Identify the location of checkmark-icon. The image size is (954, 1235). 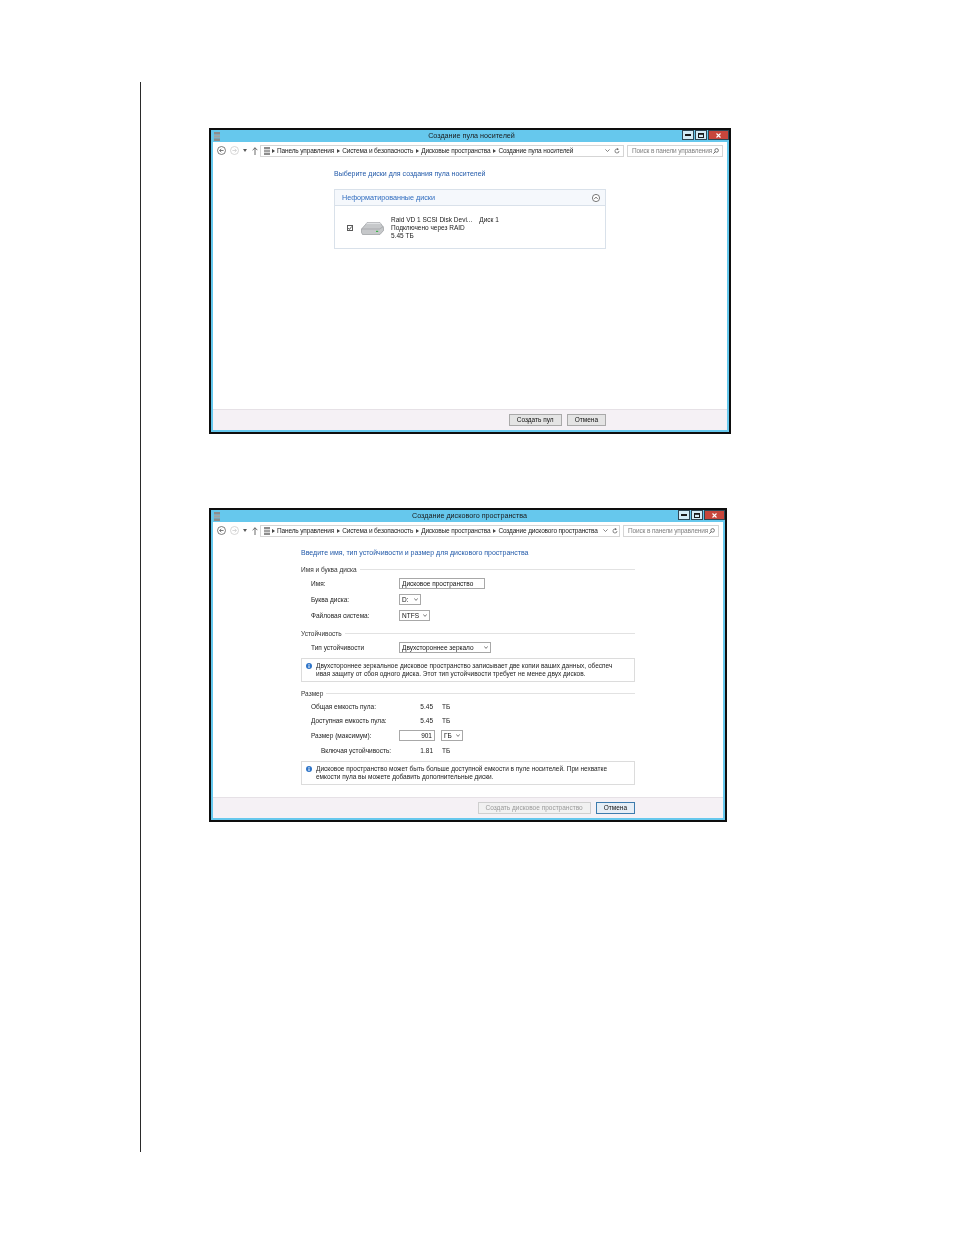
(350, 228).